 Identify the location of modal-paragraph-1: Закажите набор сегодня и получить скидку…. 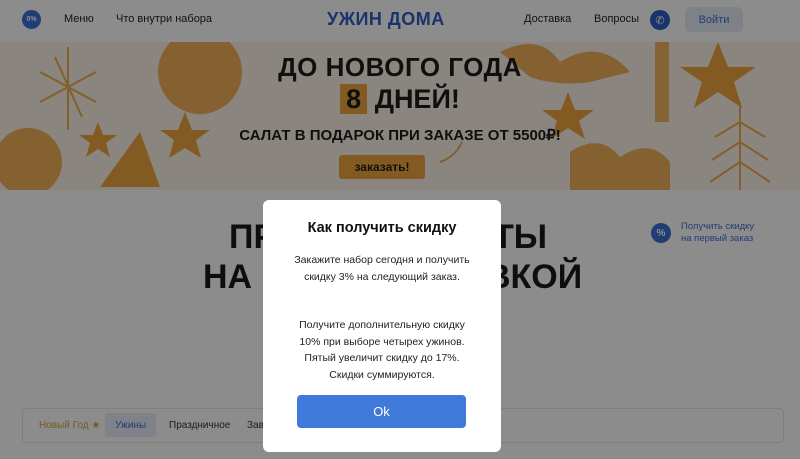
(382, 268).